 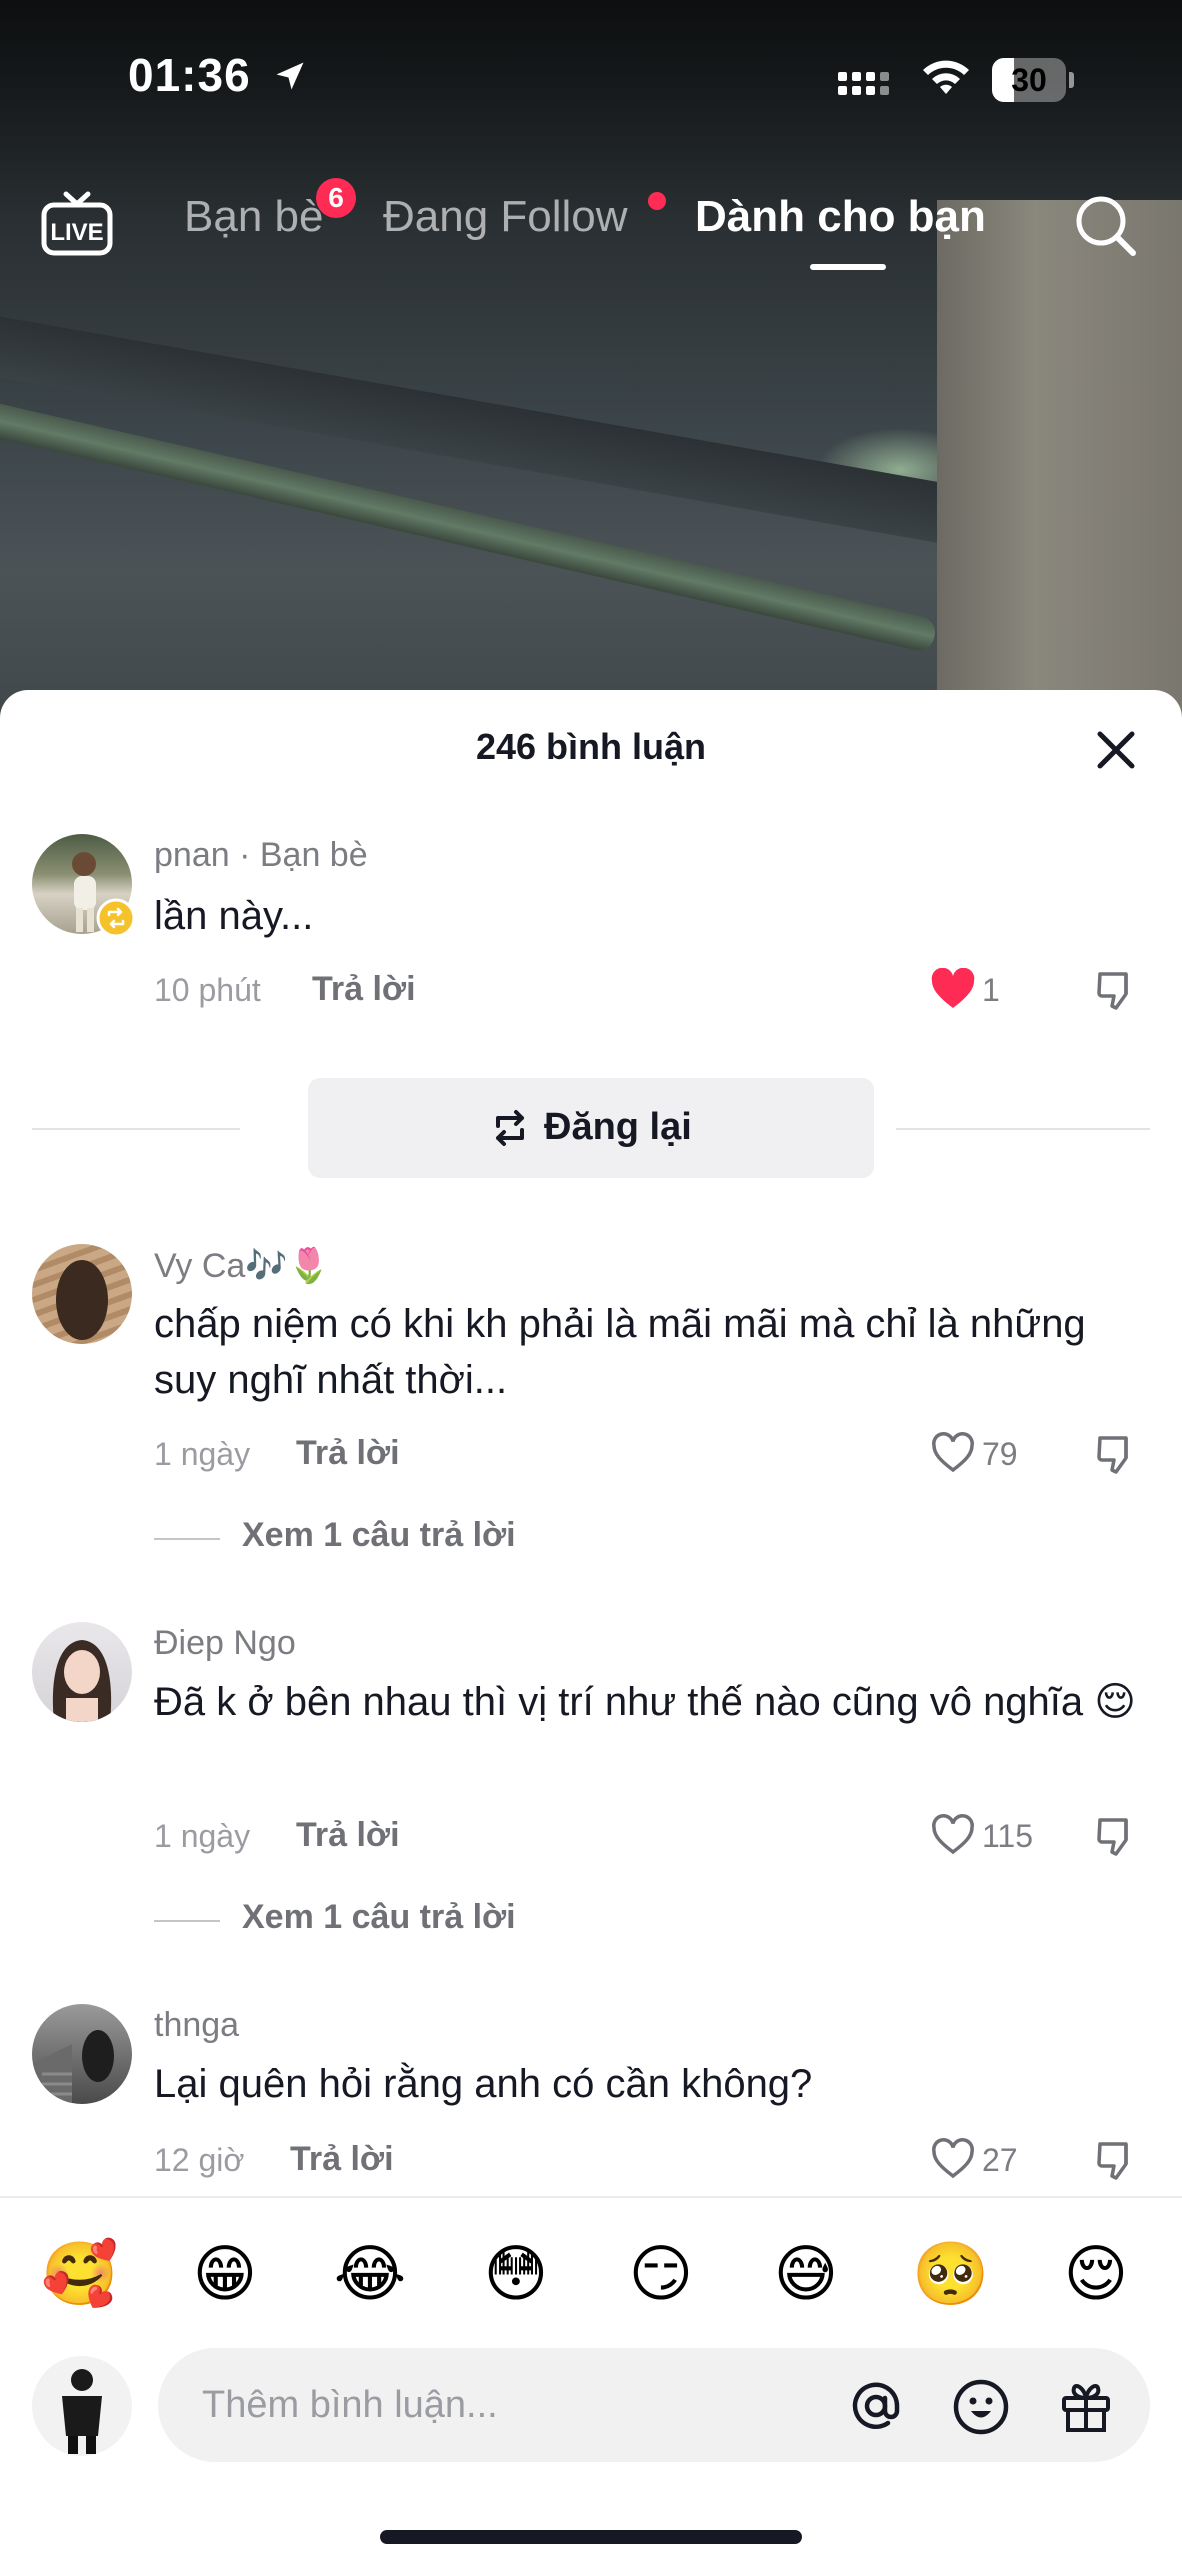 What do you see at coordinates (657, 201) in the screenshot?
I see `following-dot-badge` at bounding box center [657, 201].